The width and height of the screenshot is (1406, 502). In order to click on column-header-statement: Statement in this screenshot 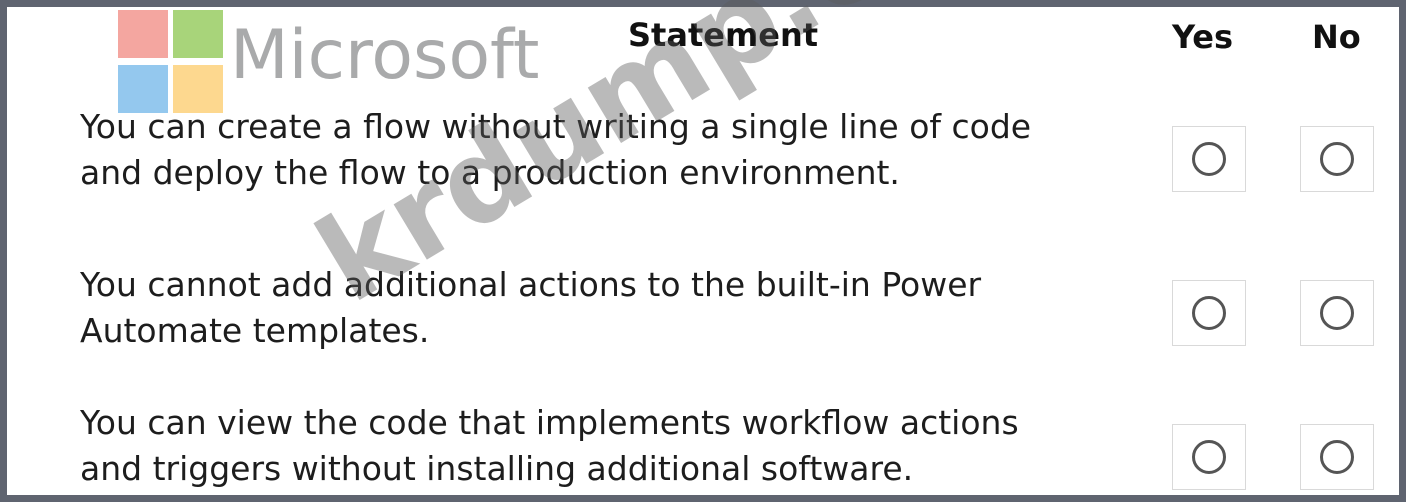, I will do `click(723, 35)`.